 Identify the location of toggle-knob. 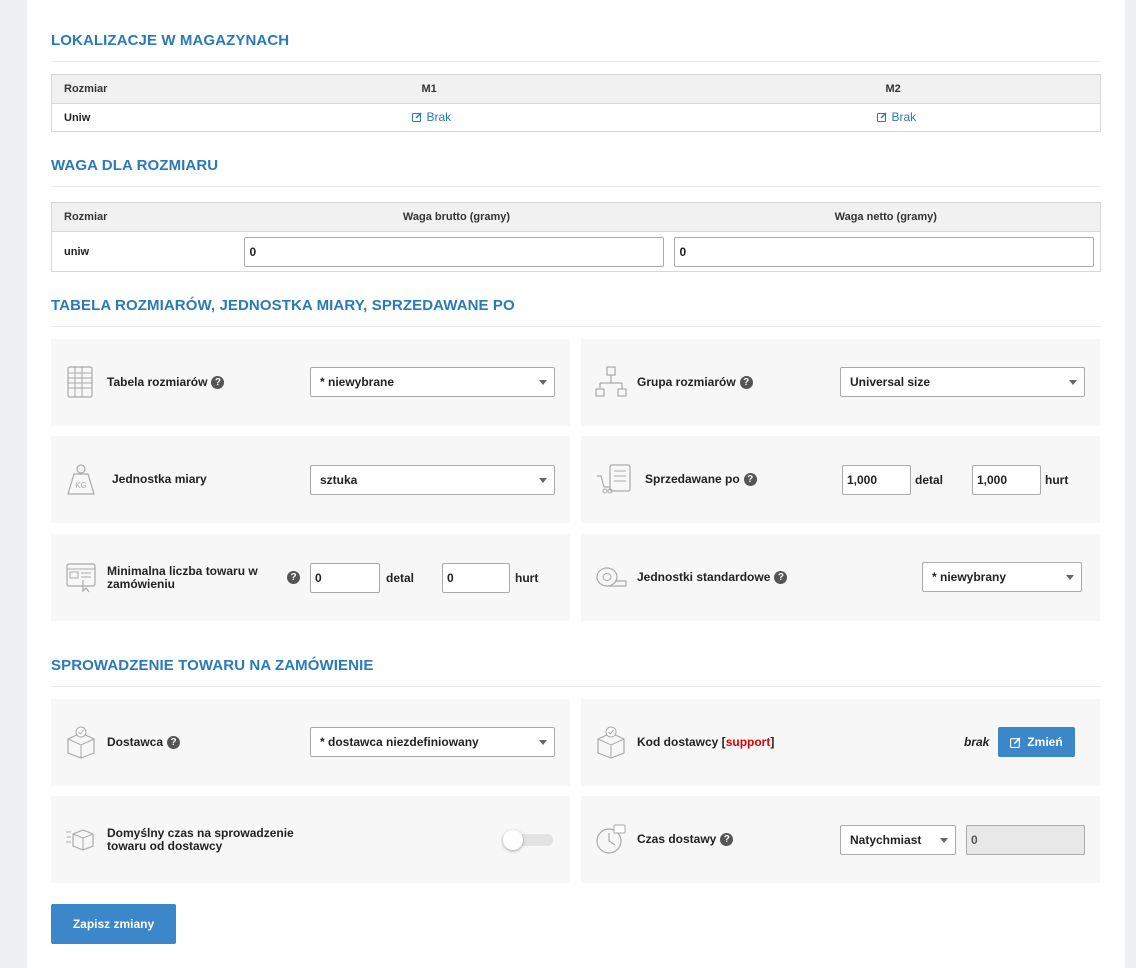
(513, 840).